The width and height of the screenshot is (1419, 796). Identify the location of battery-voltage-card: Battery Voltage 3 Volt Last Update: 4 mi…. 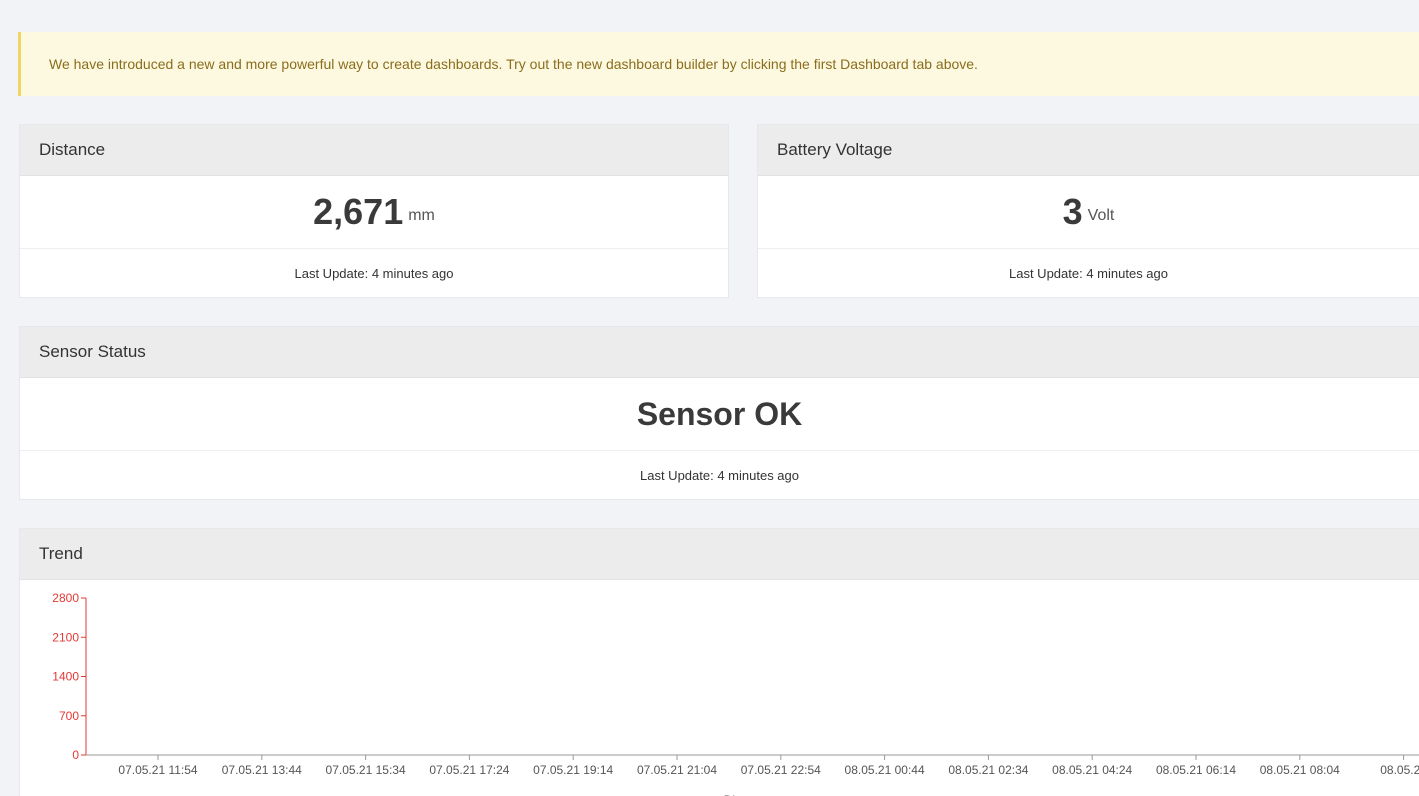
(1088, 211).